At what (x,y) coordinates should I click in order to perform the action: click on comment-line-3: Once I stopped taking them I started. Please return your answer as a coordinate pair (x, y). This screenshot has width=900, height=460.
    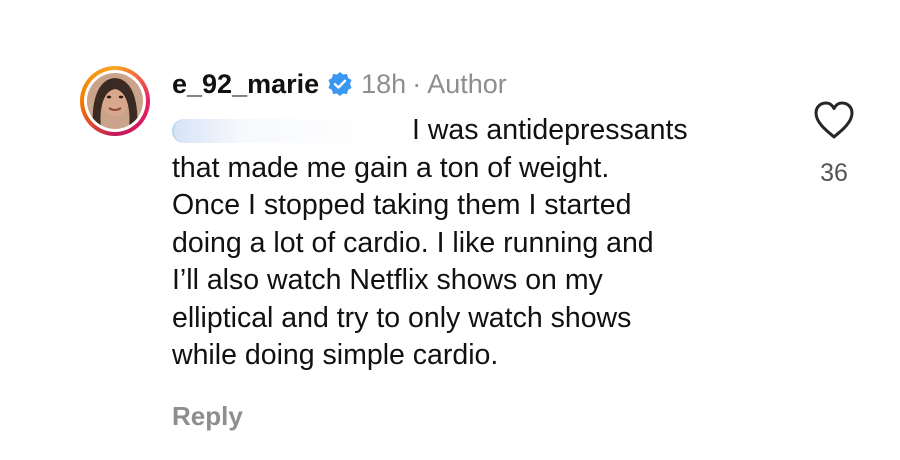
    Looking at the image, I should click on (402, 205).